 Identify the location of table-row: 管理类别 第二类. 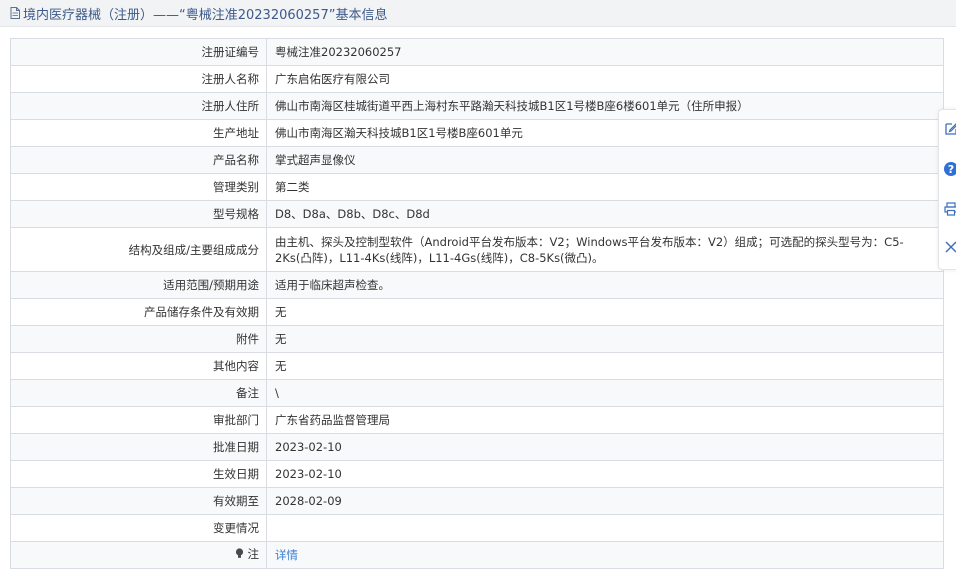
(477, 187).